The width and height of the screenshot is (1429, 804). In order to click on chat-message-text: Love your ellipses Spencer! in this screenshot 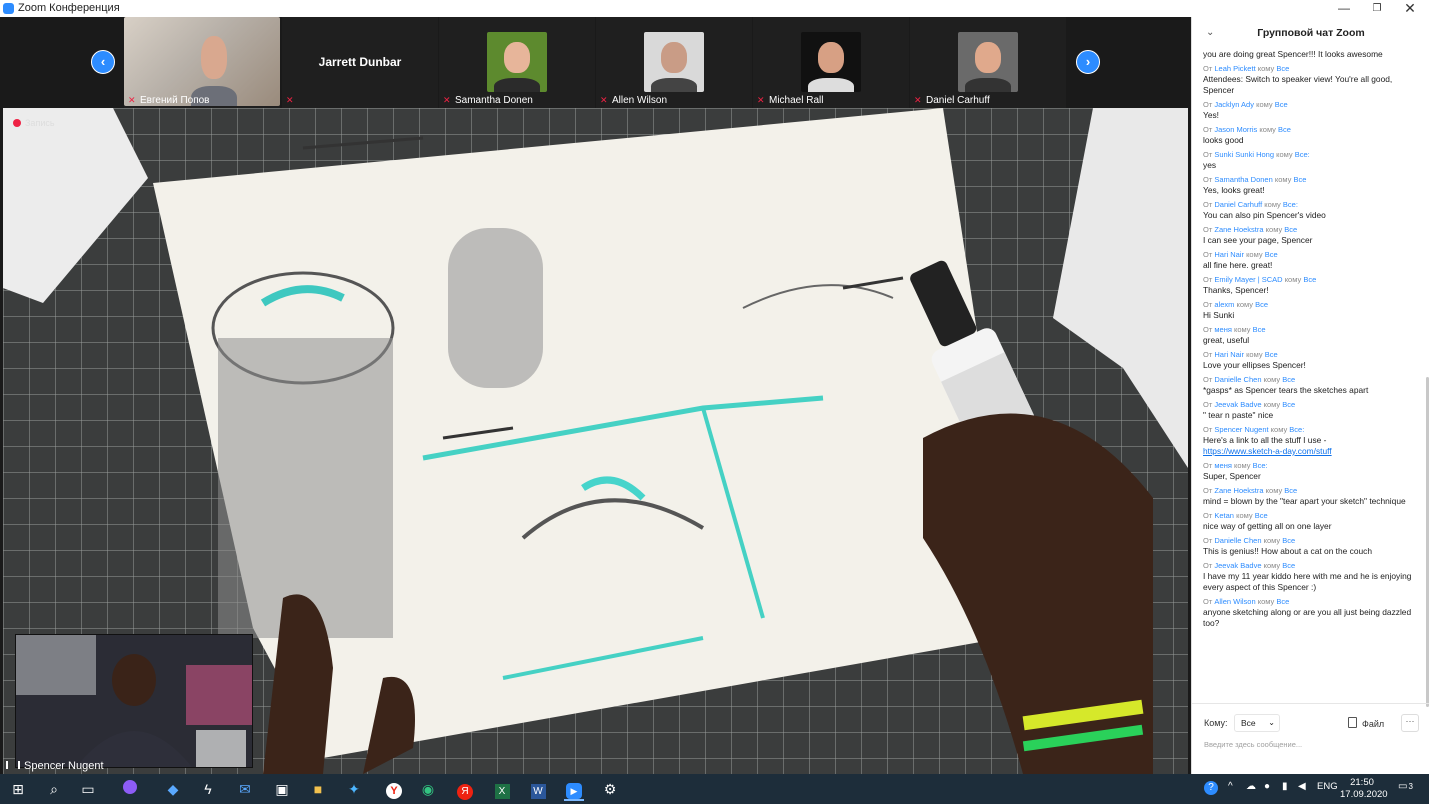, I will do `click(1310, 365)`.